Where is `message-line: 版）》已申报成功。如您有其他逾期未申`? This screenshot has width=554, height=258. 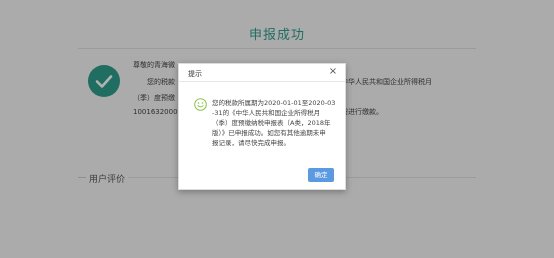
message-line: 版）》已申报成功。如您有其他逾期未申 is located at coordinates (269, 133).